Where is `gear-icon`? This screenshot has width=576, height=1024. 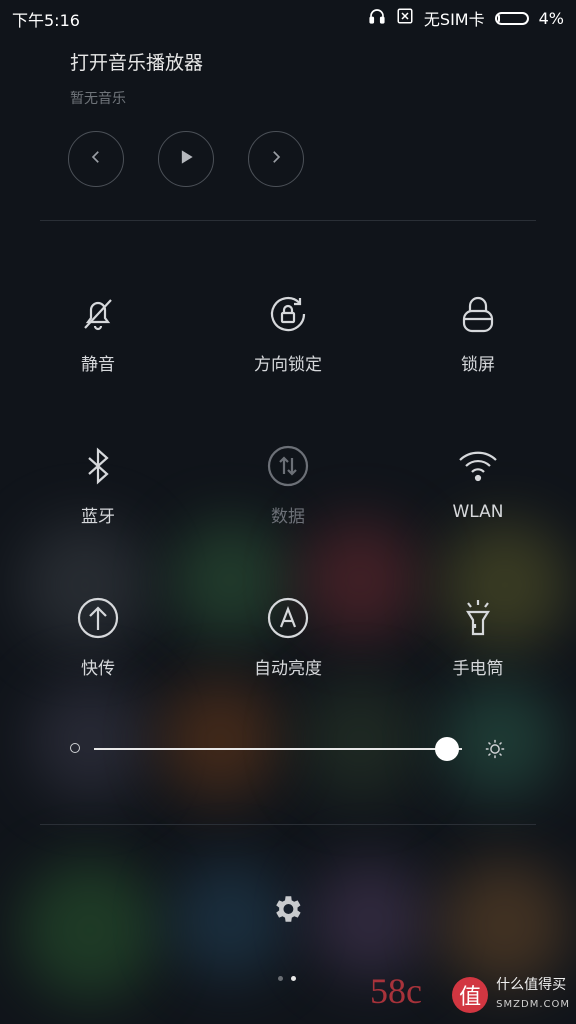 gear-icon is located at coordinates (287, 913).